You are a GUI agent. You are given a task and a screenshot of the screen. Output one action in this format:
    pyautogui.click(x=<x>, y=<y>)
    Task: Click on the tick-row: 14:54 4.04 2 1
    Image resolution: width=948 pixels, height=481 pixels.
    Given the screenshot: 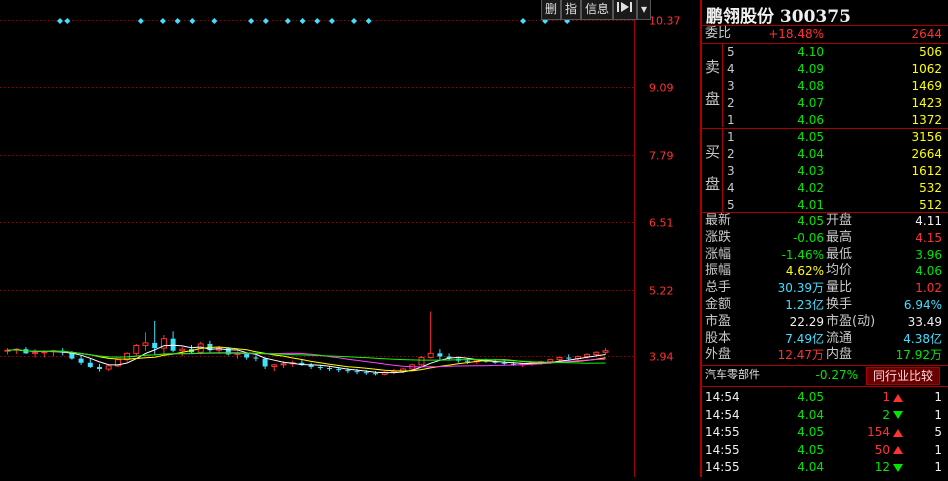 What is the action you would take?
    pyautogui.click(x=825, y=415)
    